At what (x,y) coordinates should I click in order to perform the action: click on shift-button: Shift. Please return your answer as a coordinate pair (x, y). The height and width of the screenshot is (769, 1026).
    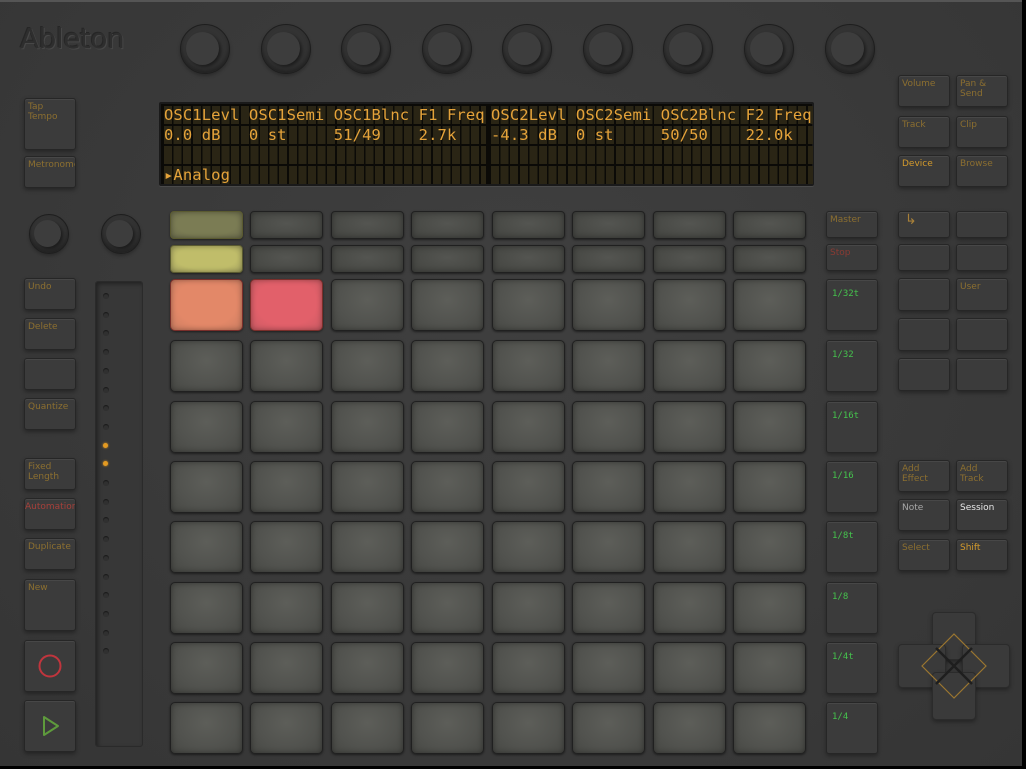
    Looking at the image, I should click on (982, 555).